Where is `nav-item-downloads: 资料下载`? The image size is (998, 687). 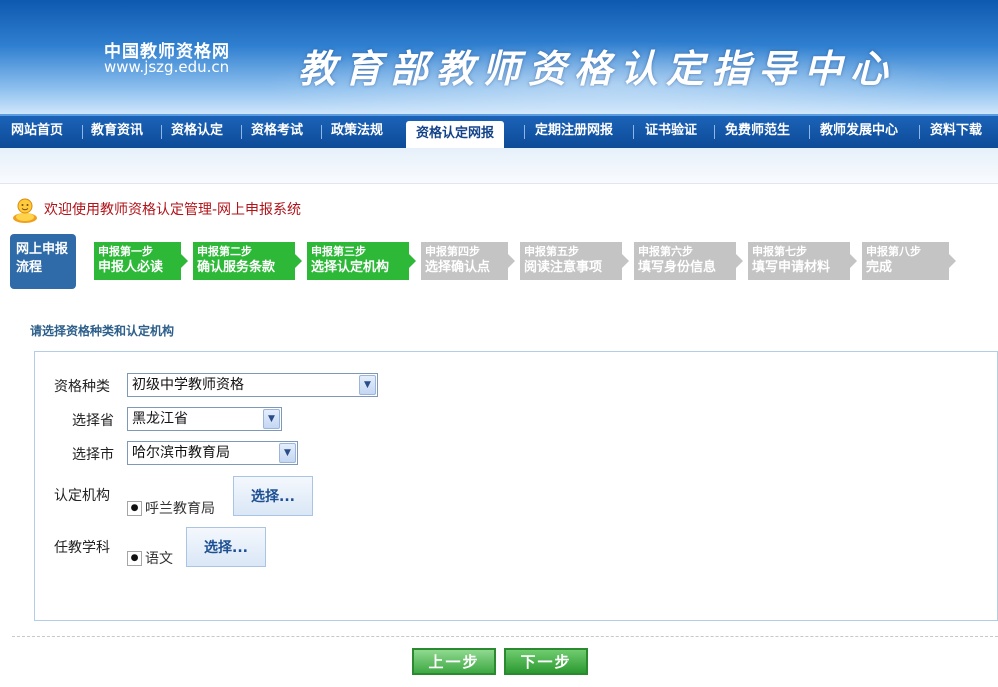 nav-item-downloads: 资料下载 is located at coordinates (956, 132).